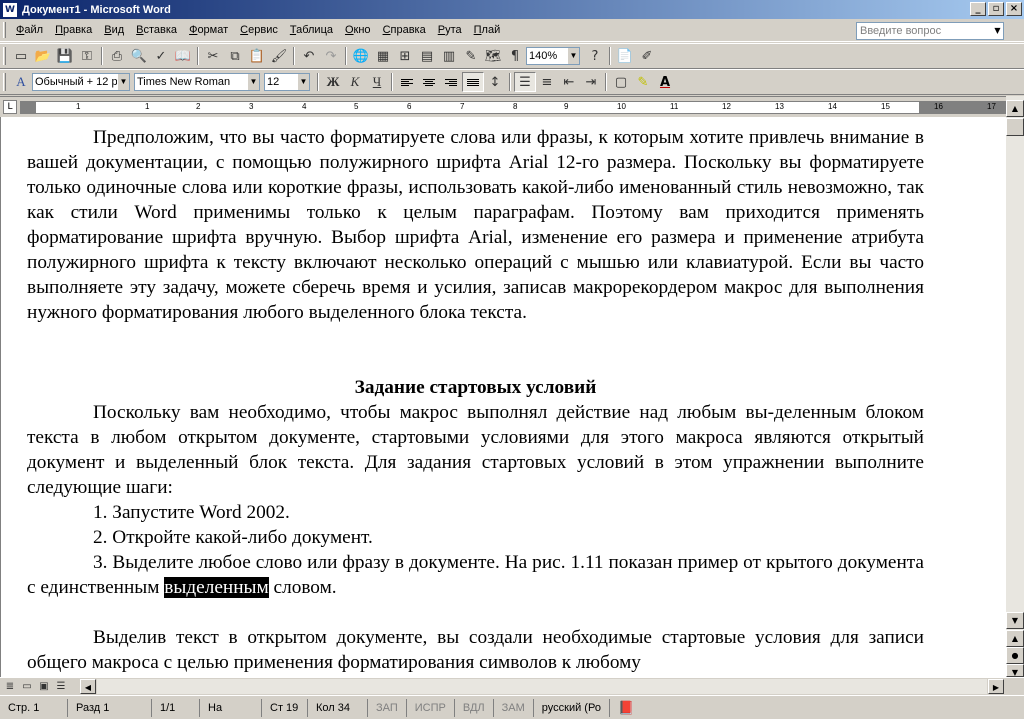 The width and height of the screenshot is (1024, 719). Describe the element at coordinates (1015, 670) in the screenshot. I see `next-page-icon: ▼` at that location.